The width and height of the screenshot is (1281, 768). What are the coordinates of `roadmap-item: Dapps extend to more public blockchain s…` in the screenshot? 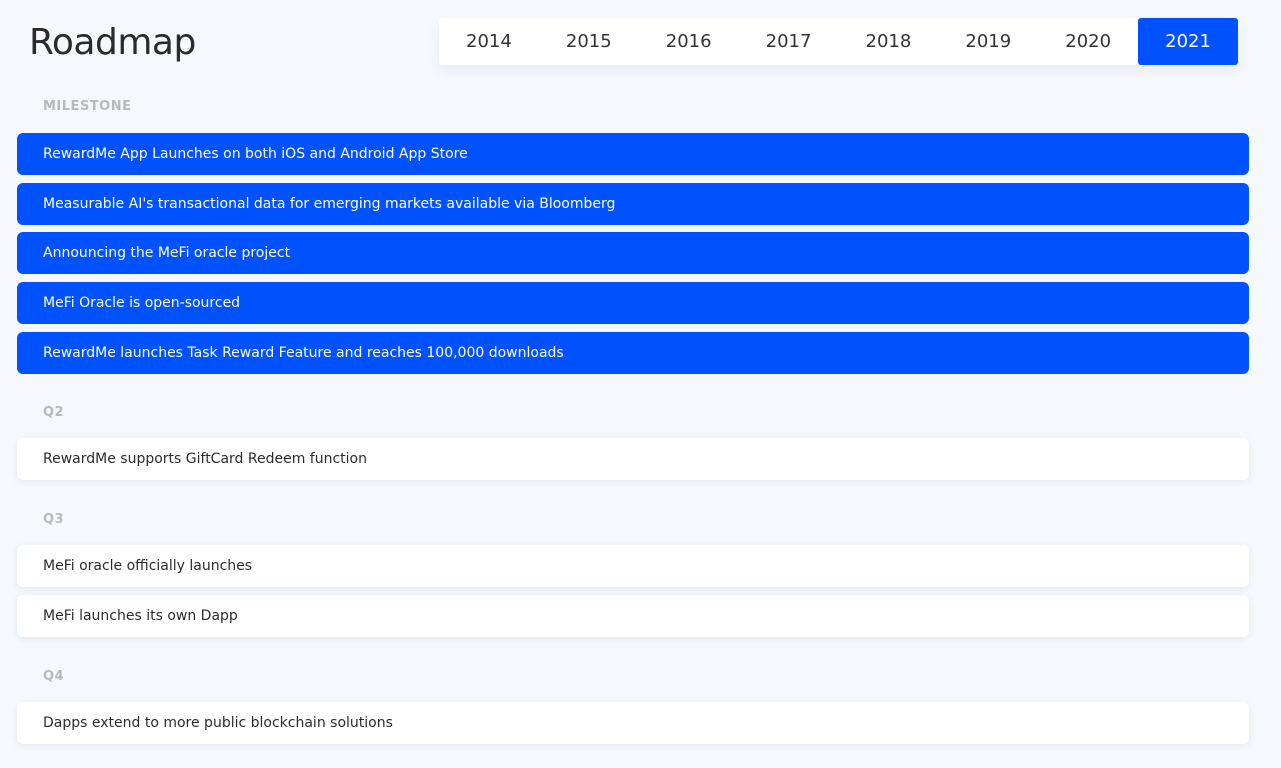 It's located at (633, 723).